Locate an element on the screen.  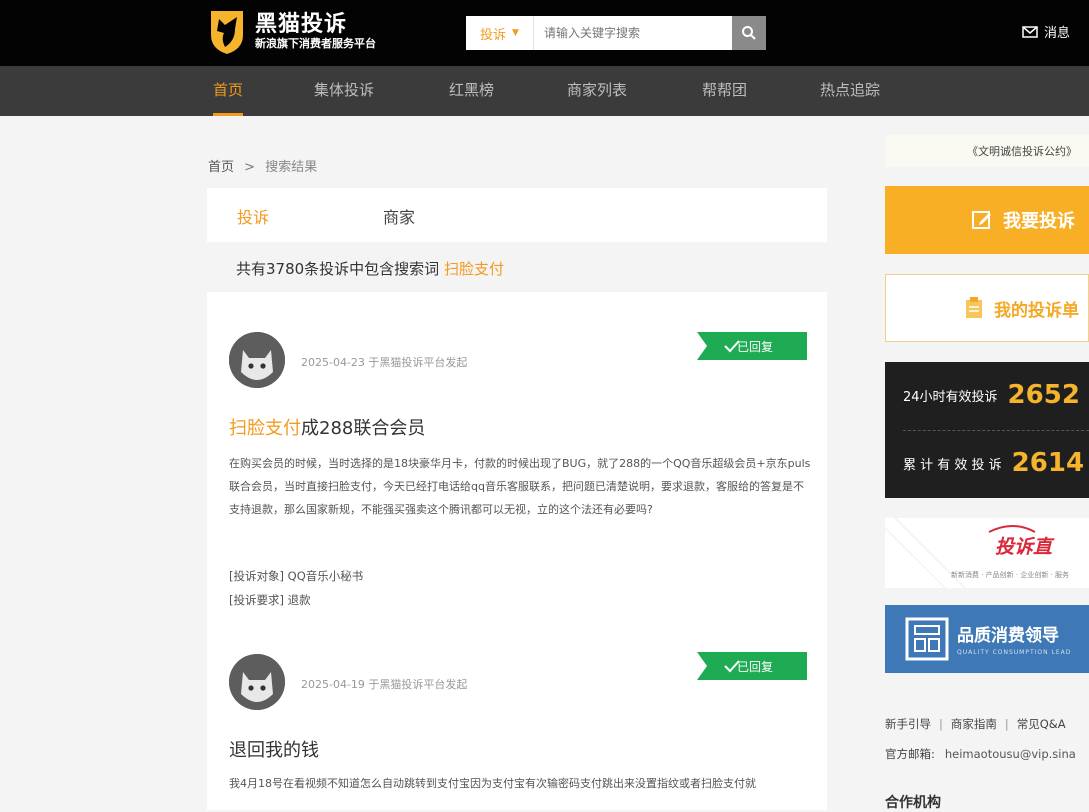
my-complaints-label: 我的投诉单 is located at coordinates (1036, 310).